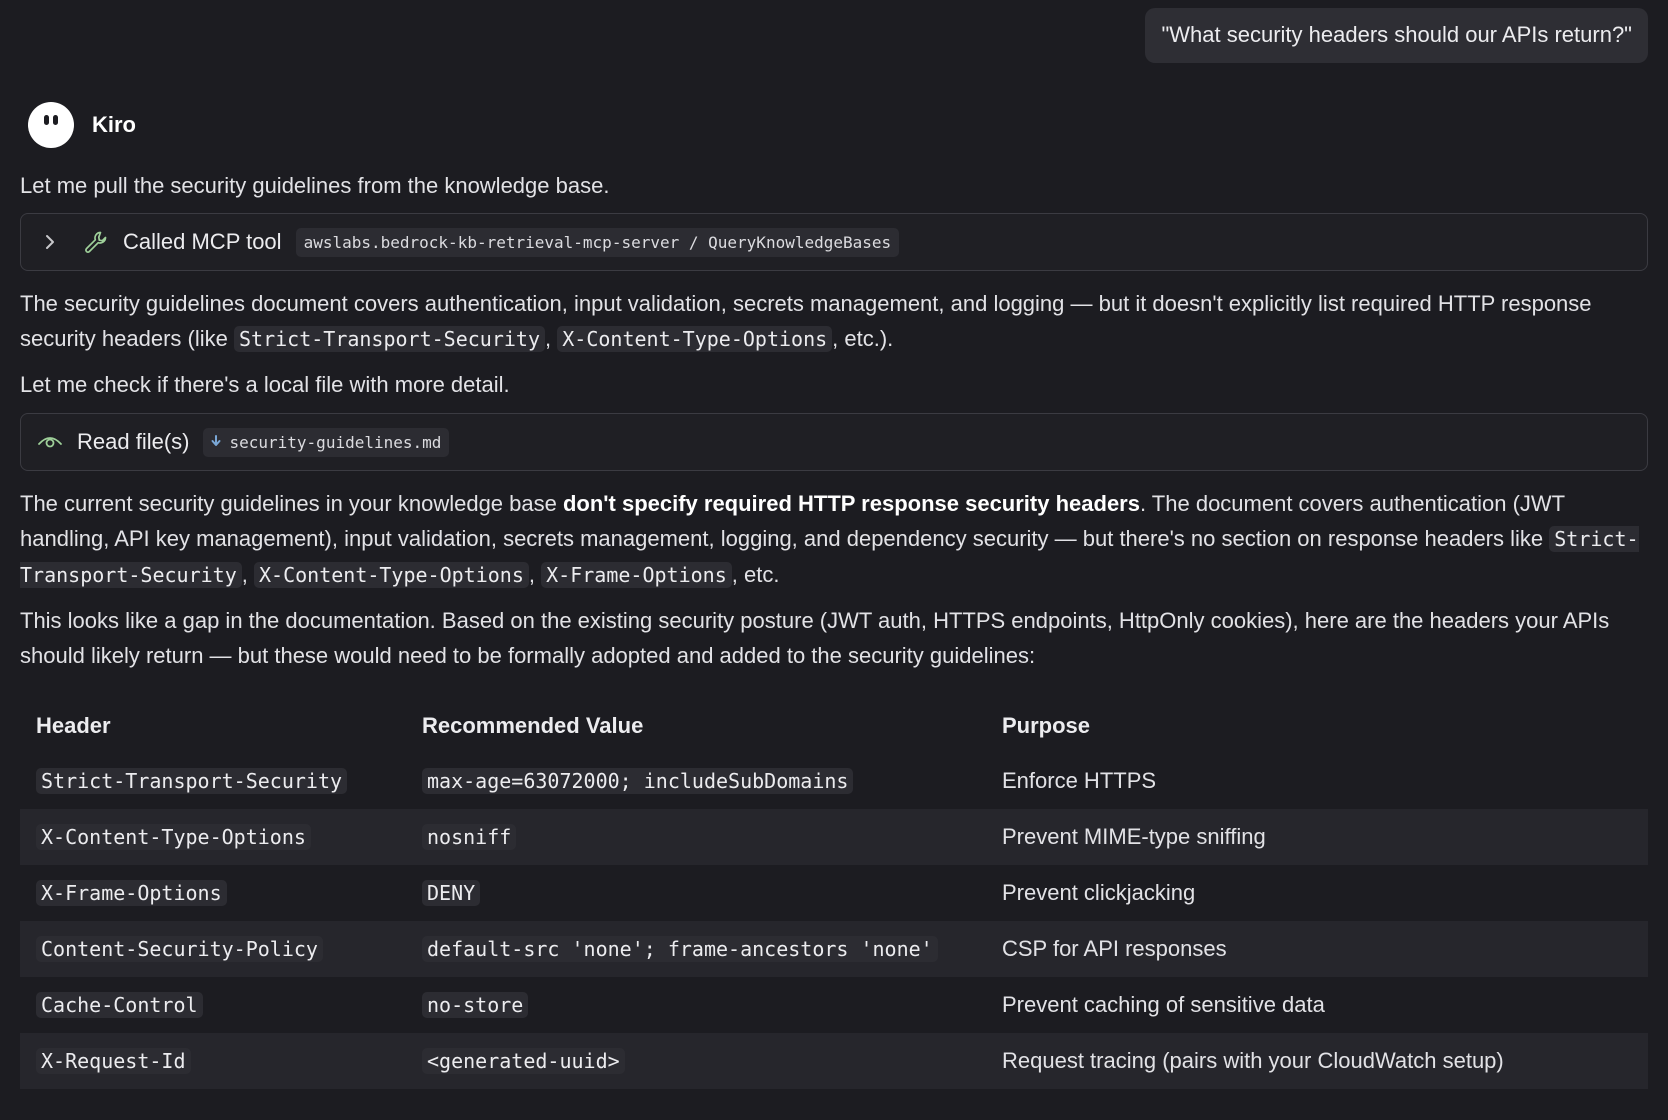  What do you see at coordinates (755, 574) in the screenshot?
I see `paragraph-3-text-c: , etc.` at bounding box center [755, 574].